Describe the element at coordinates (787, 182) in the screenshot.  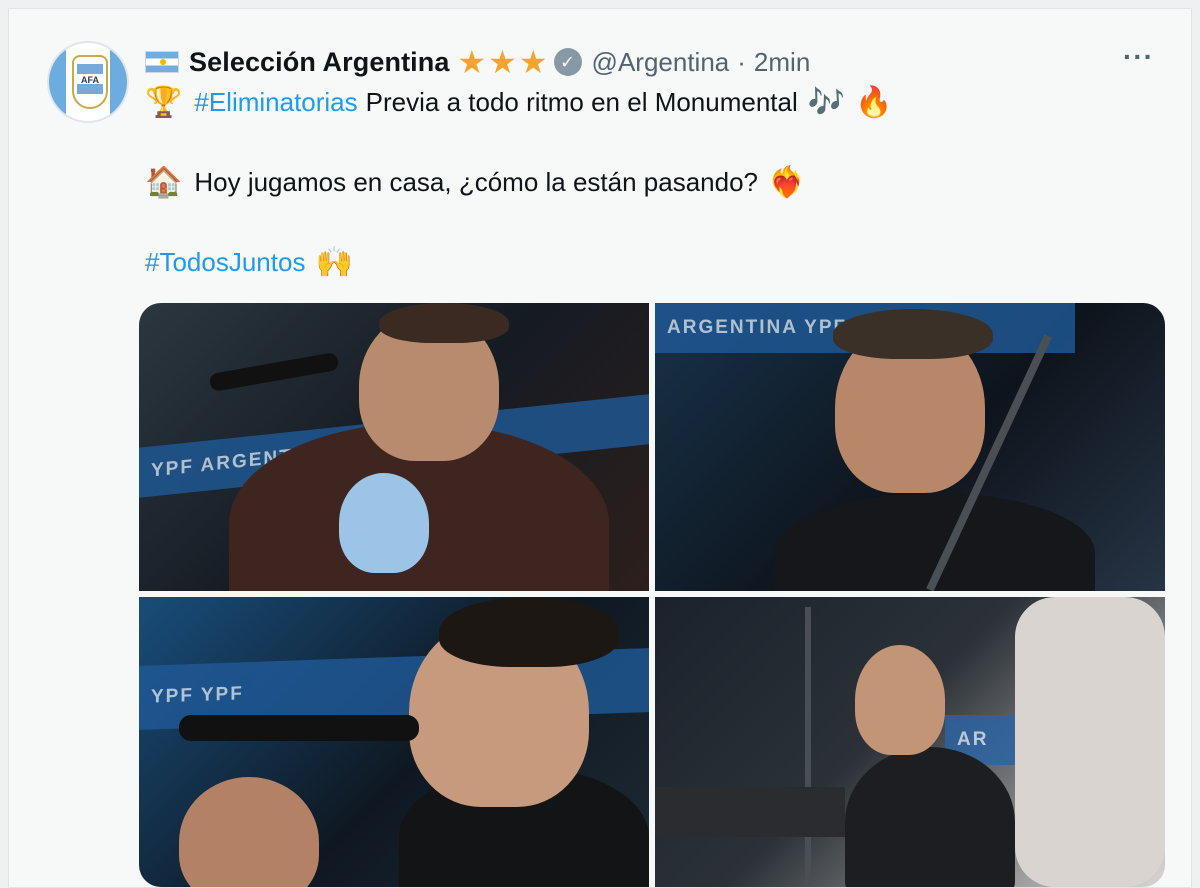
I see `heart-on-fire-icon: ❤️‍🔥` at that location.